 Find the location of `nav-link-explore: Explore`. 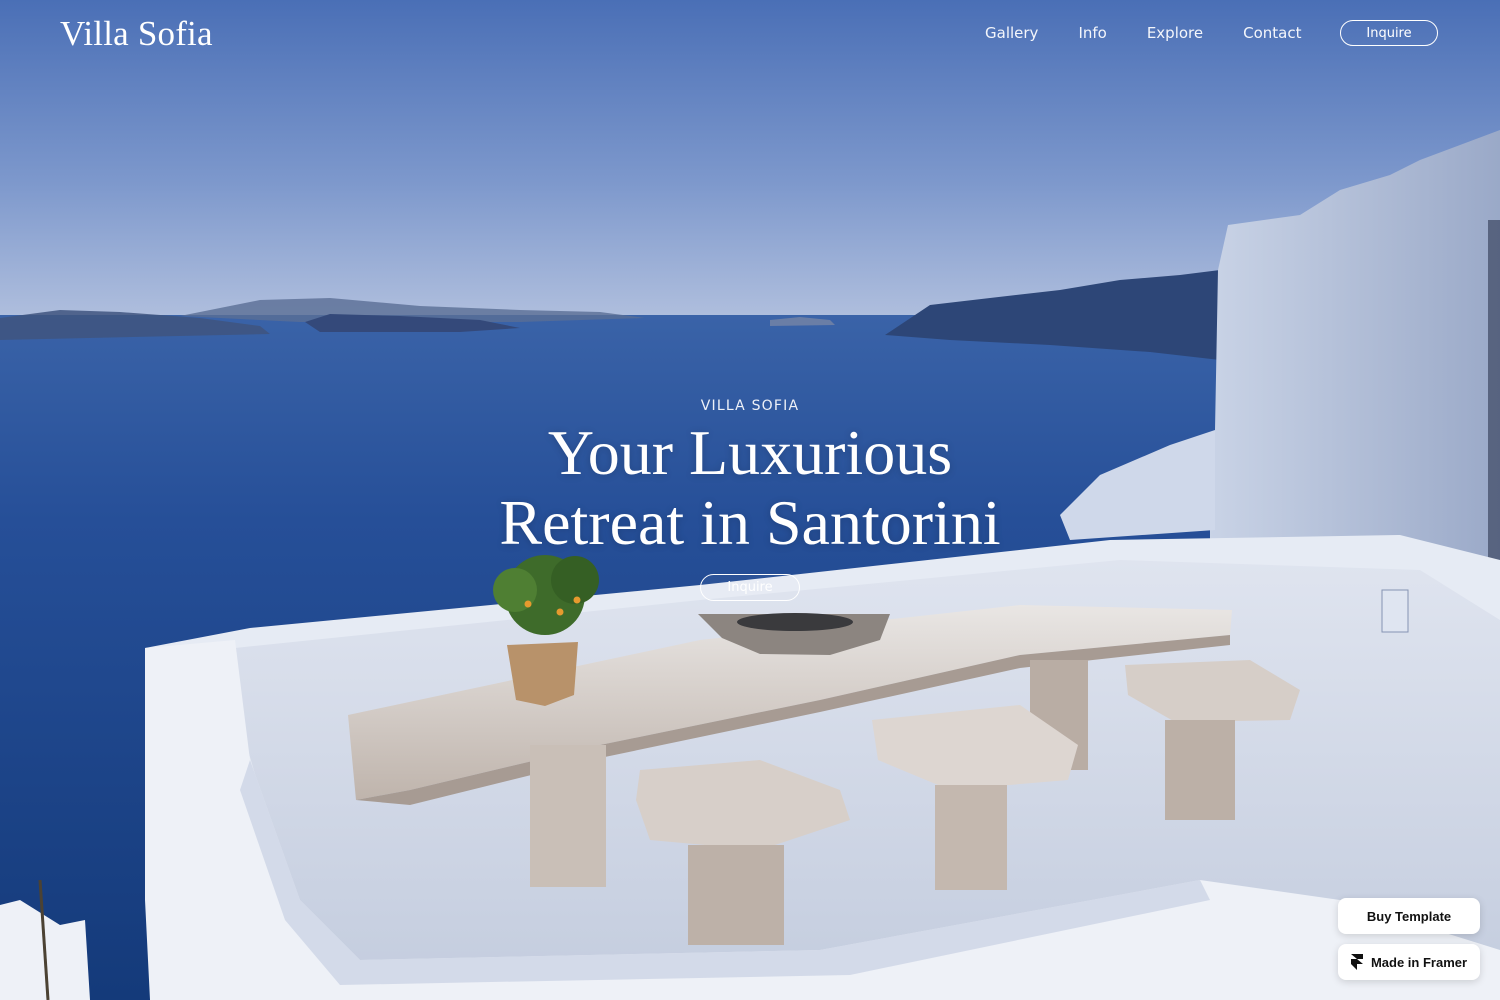

nav-link-explore: Explore is located at coordinates (1175, 33).